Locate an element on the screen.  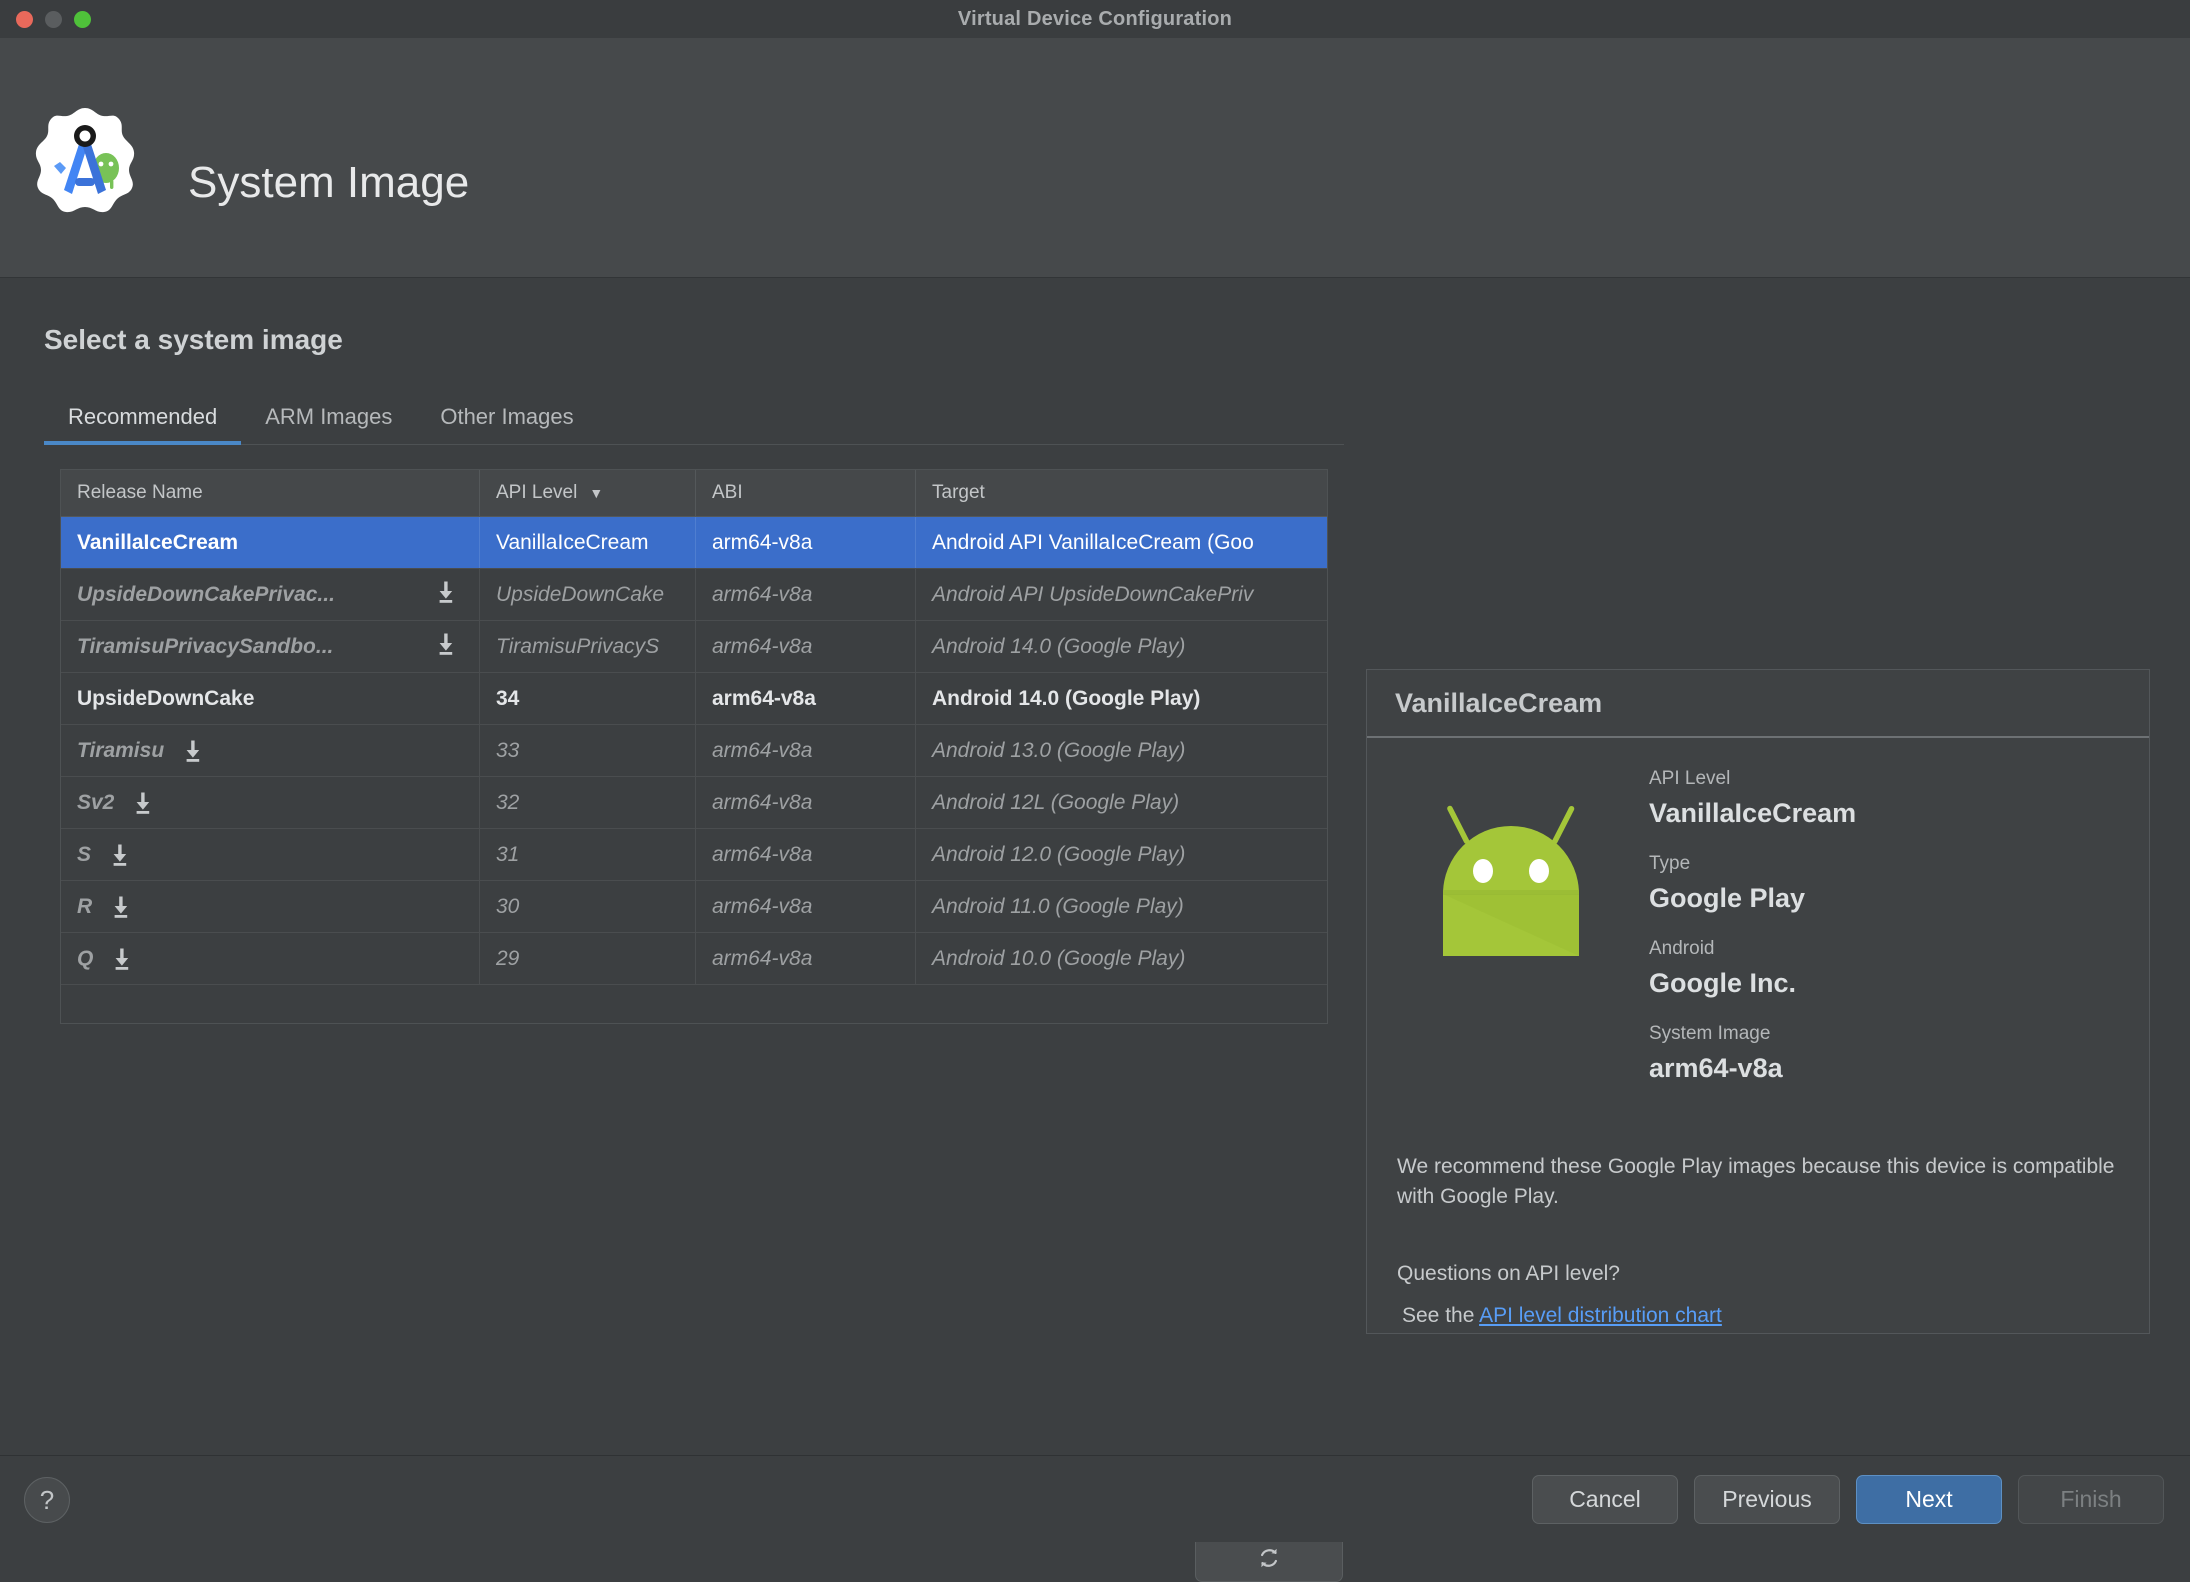
detail-field-value: Google Inc. is located at coordinates (1723, 983).